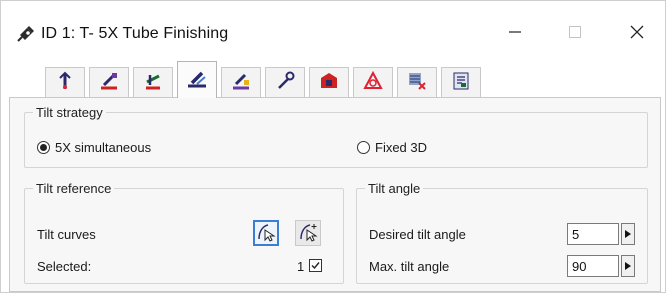 The height and width of the screenshot is (293, 666). What do you see at coordinates (64, 266) in the screenshot?
I see `selected-label: Selected:` at bounding box center [64, 266].